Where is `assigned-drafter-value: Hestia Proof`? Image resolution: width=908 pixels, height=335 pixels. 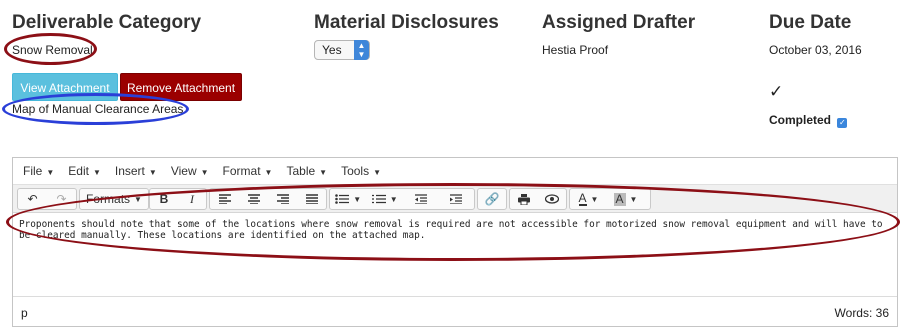
assigned-drafter-value: Hestia Proof is located at coordinates (575, 50).